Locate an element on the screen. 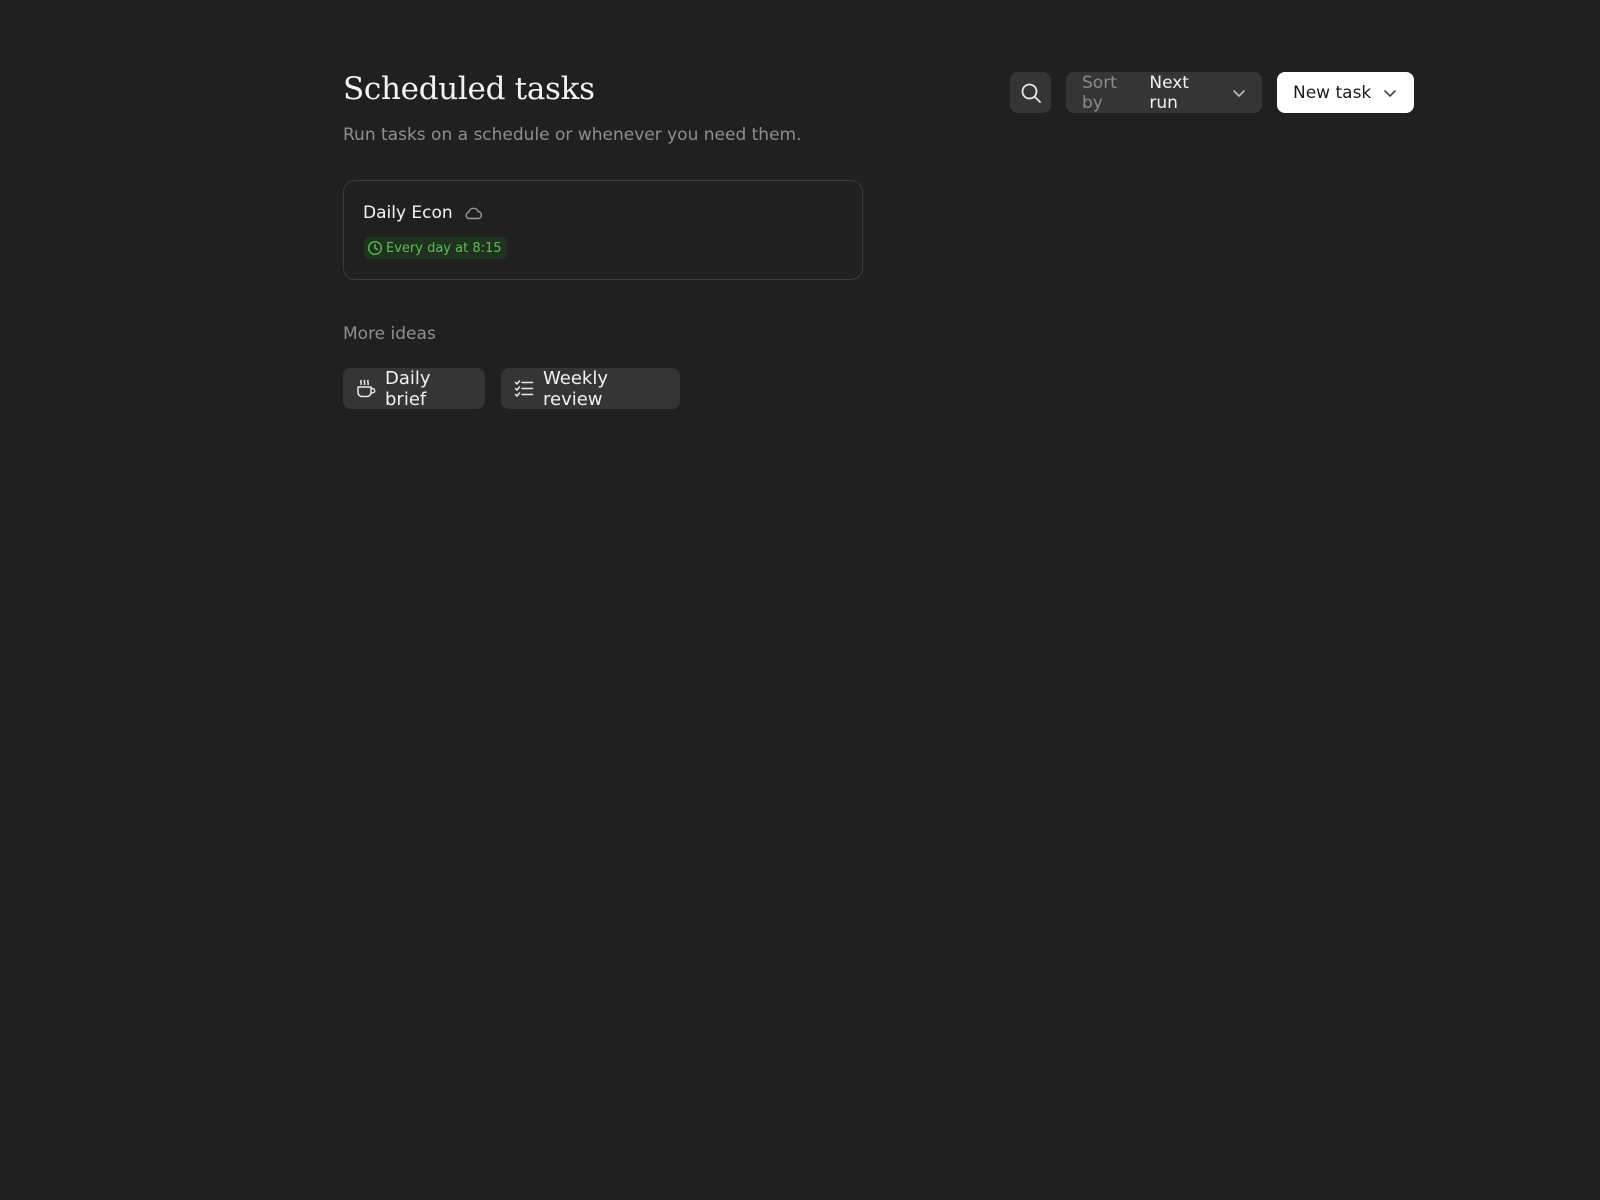 Image resolution: width=1600 pixels, height=1200 pixels. sort-label: Sort by is located at coordinates (1099, 92).